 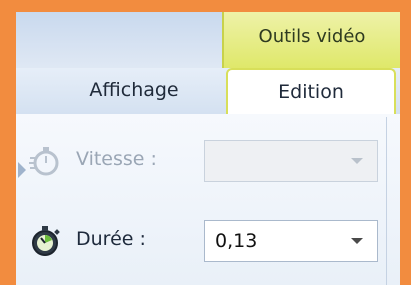 I want to click on speed-stopwatch-icon, so click(x=44, y=161).